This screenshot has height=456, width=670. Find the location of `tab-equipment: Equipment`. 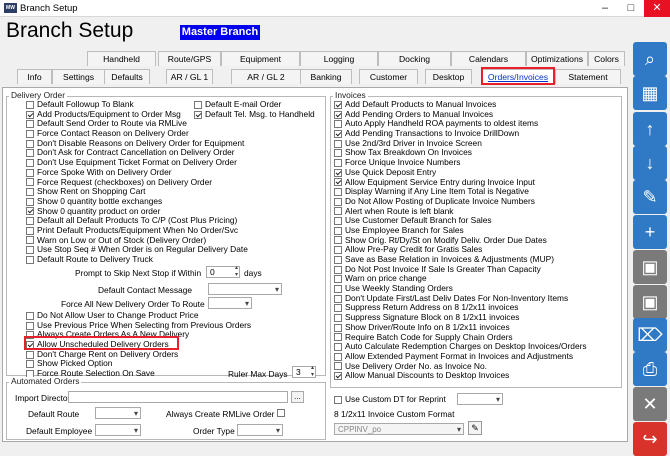

tab-equipment: Equipment is located at coordinates (260, 58).